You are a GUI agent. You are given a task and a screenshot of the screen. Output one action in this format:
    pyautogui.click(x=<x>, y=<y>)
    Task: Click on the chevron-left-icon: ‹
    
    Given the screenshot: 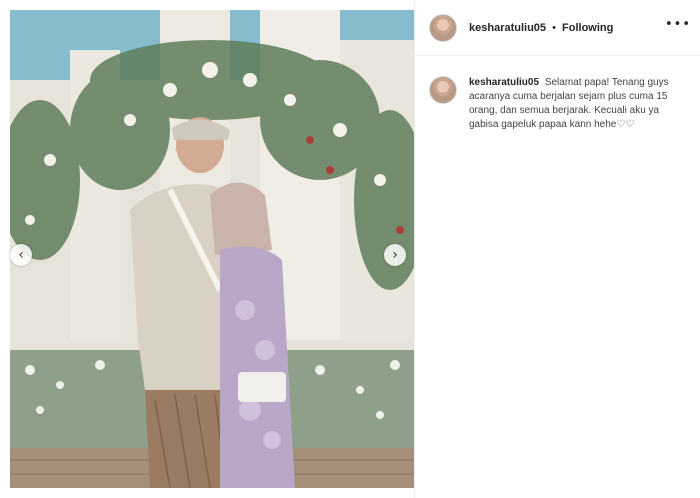 What is the action you would take?
    pyautogui.click(x=21, y=255)
    